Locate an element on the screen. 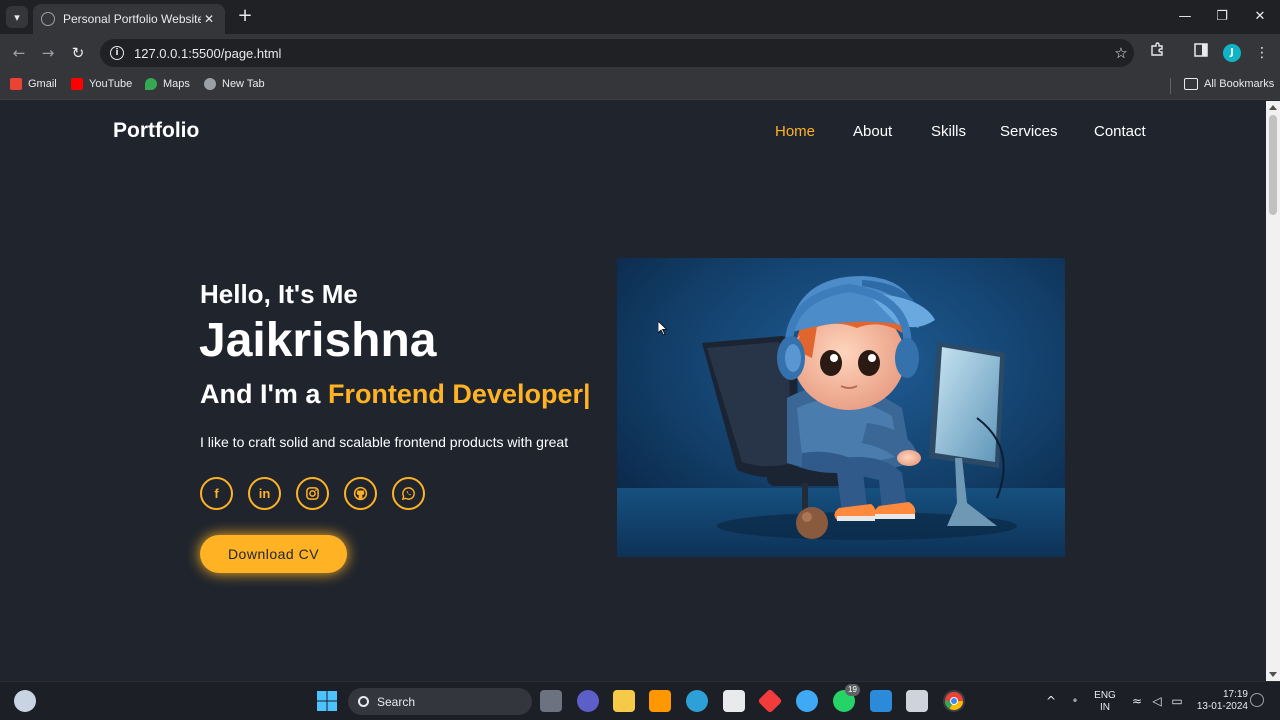  volume-muted-icon: ◁ is located at coordinates (1157, 701).